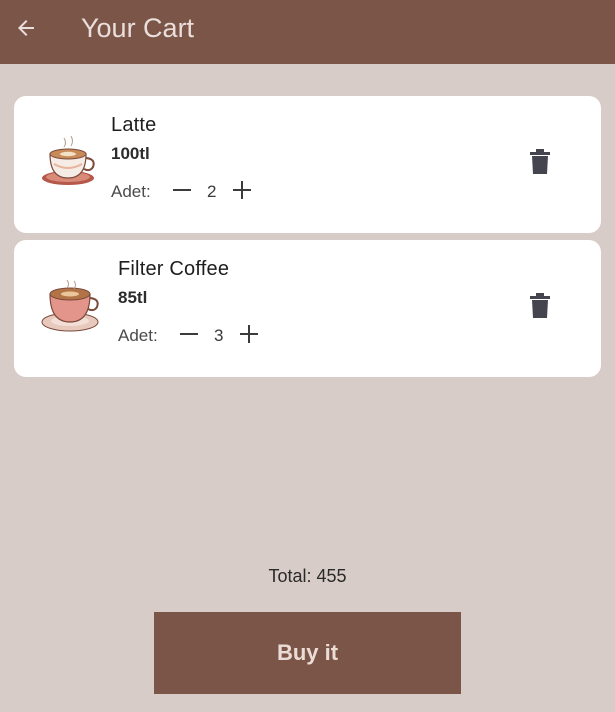  What do you see at coordinates (130, 153) in the screenshot?
I see `item-price: 100tl` at bounding box center [130, 153].